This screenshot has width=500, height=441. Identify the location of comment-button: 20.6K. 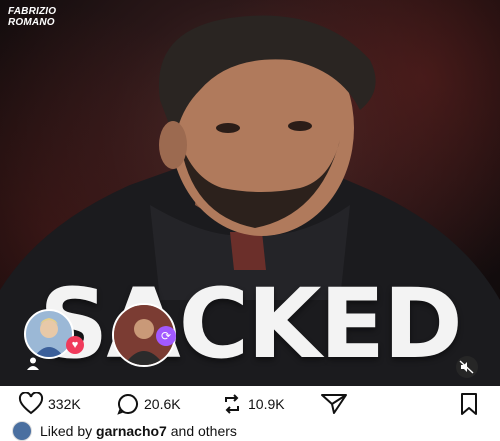
(148, 404).